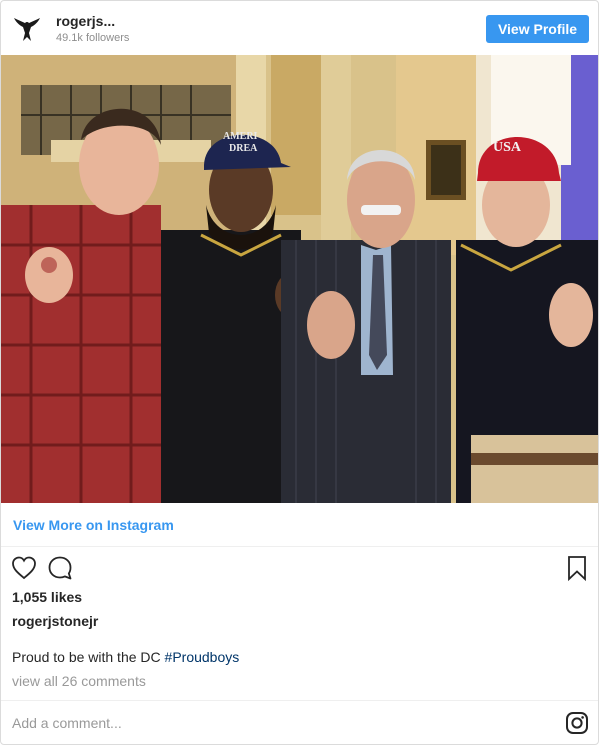 Image resolution: width=599 pixels, height=756 pixels. What do you see at coordinates (202, 657) in the screenshot?
I see `hashtag-link: #Proudboys` at bounding box center [202, 657].